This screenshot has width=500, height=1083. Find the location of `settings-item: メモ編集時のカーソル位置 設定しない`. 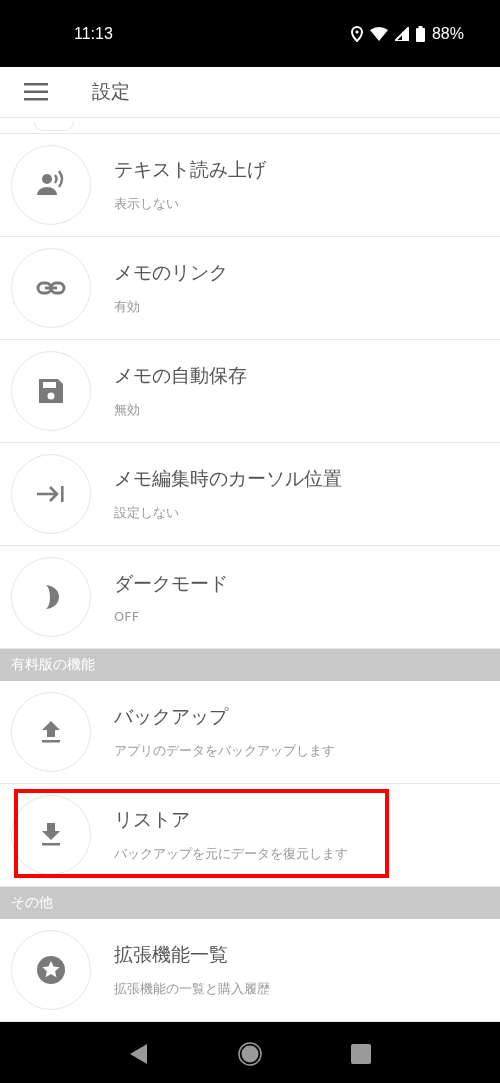

settings-item: メモ編集時のカーソル位置 設定しない is located at coordinates (250, 494).